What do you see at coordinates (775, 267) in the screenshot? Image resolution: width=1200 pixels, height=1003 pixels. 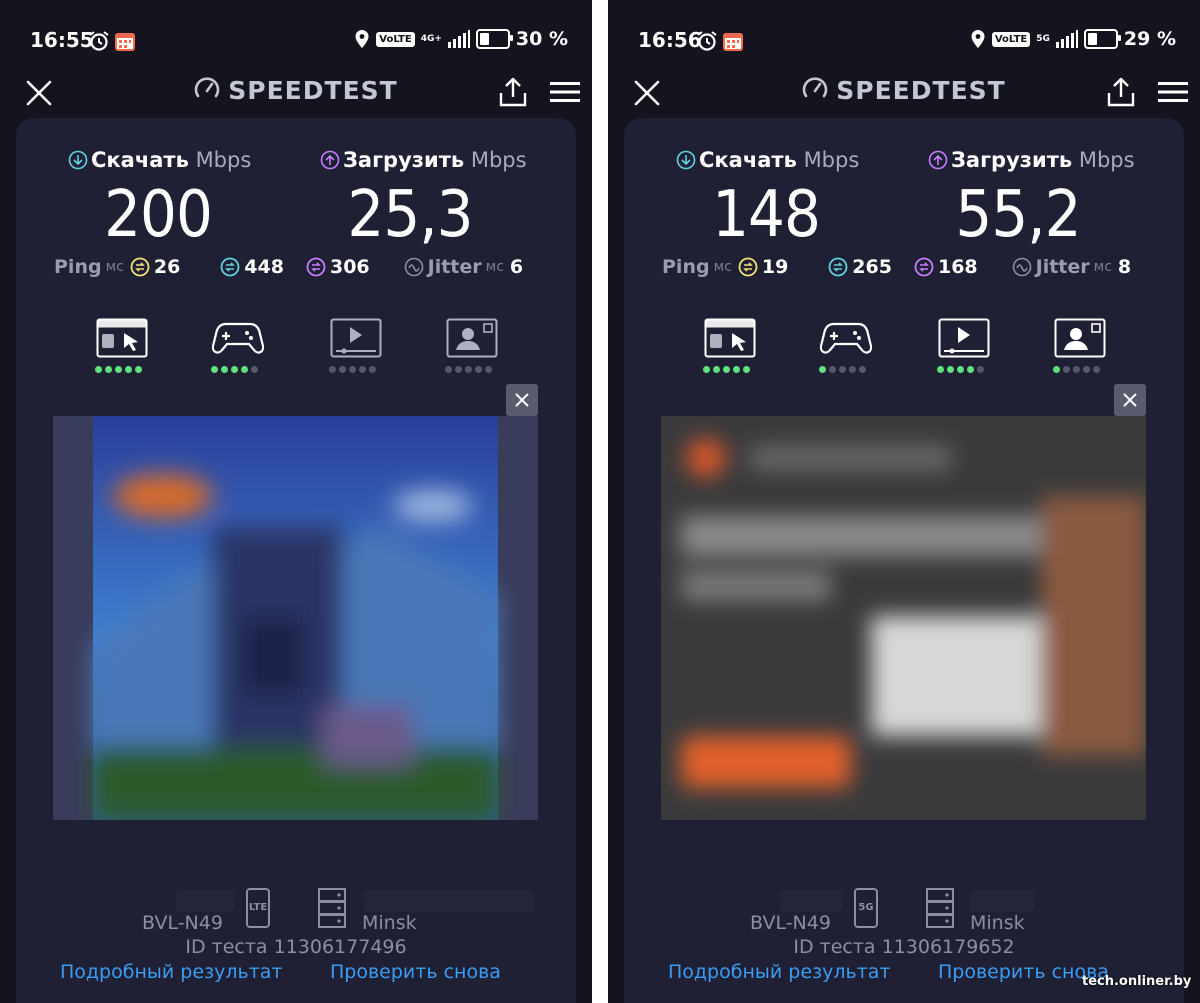 I see `ping-idle-value: 19` at bounding box center [775, 267].